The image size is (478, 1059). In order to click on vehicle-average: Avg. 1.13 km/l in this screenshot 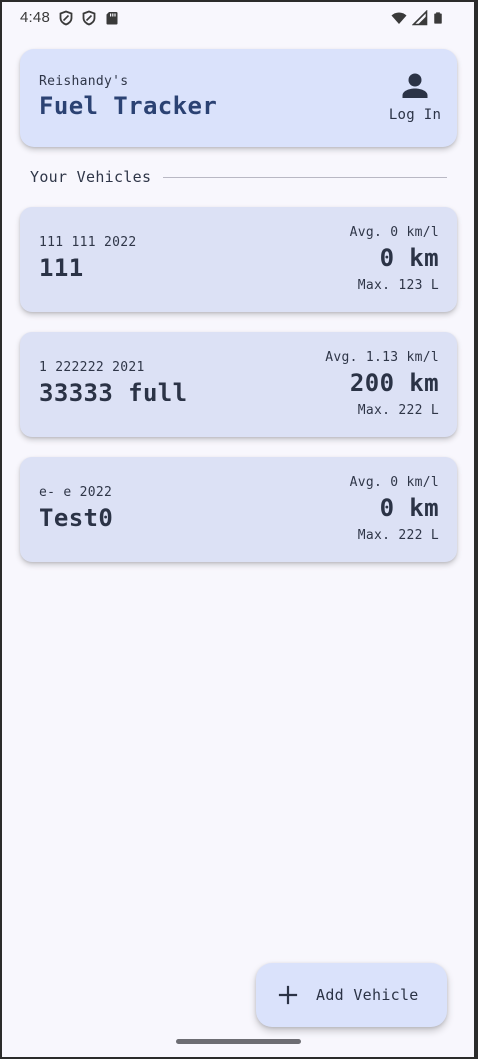, I will do `click(382, 357)`.